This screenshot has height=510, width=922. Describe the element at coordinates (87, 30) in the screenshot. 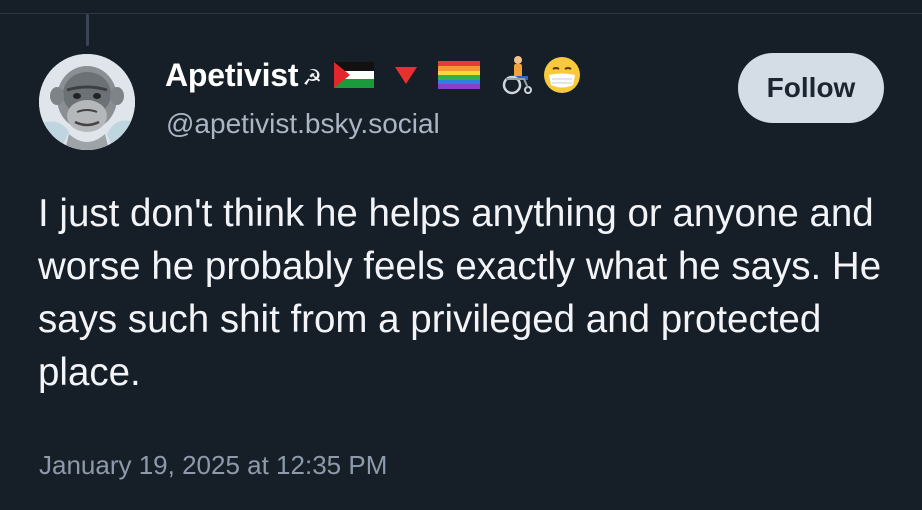

I see `thread-connector-line` at that location.